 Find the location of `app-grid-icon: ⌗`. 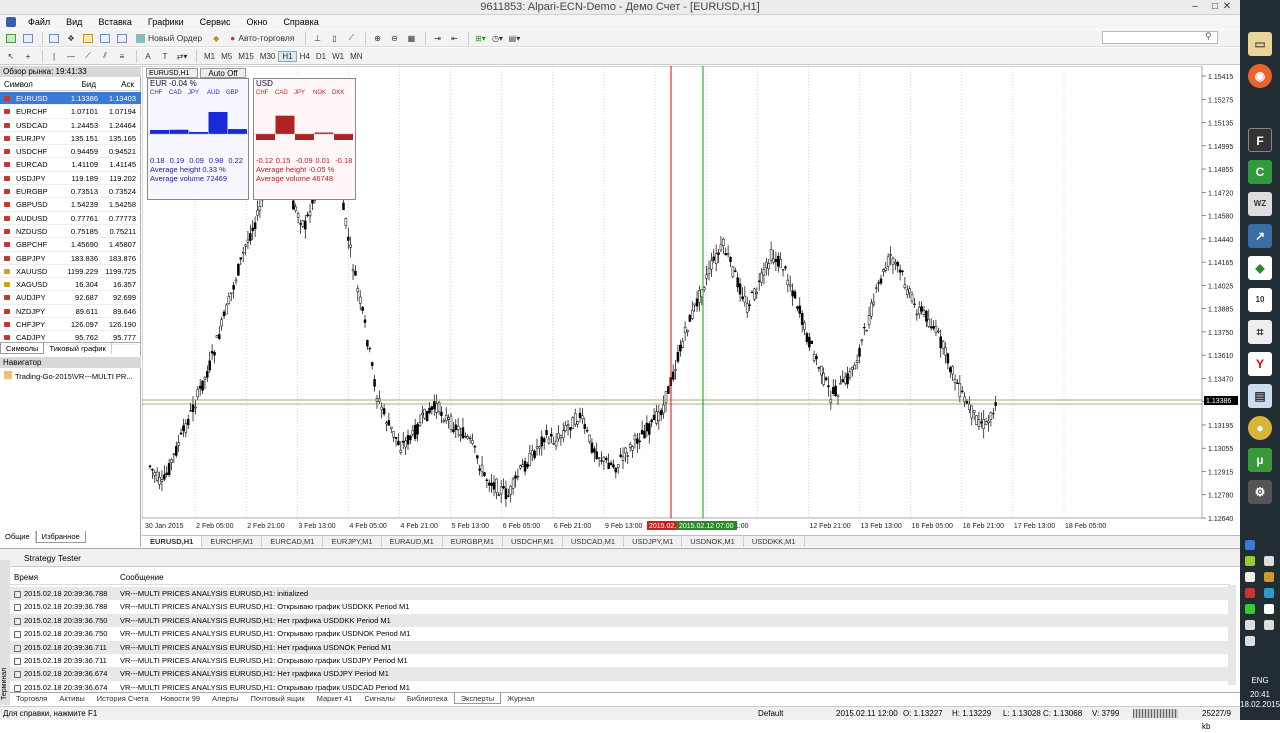

app-grid-icon: ⌗ is located at coordinates (1260, 332).